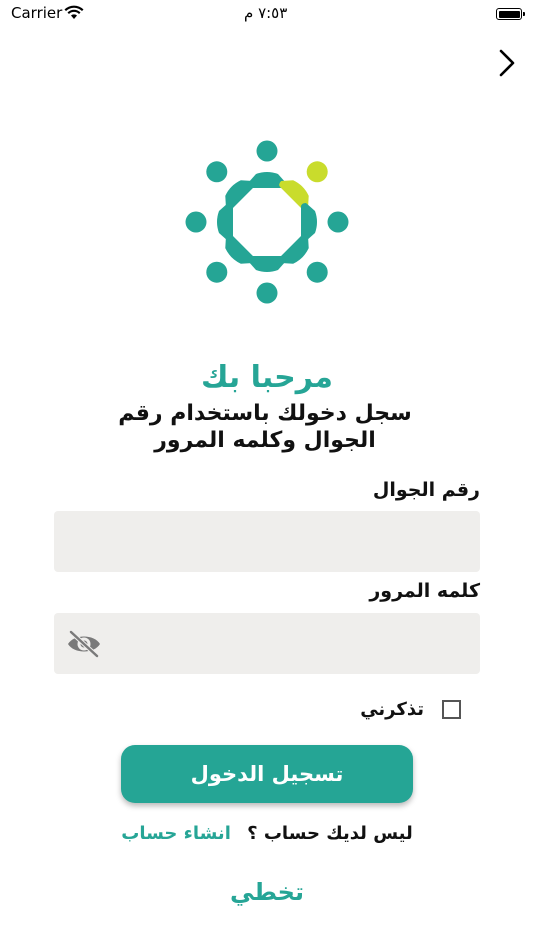 The width and height of the screenshot is (534, 950). I want to click on signup-row: ليس لديك حساب ؟ انشاء حساب, so click(267, 833).